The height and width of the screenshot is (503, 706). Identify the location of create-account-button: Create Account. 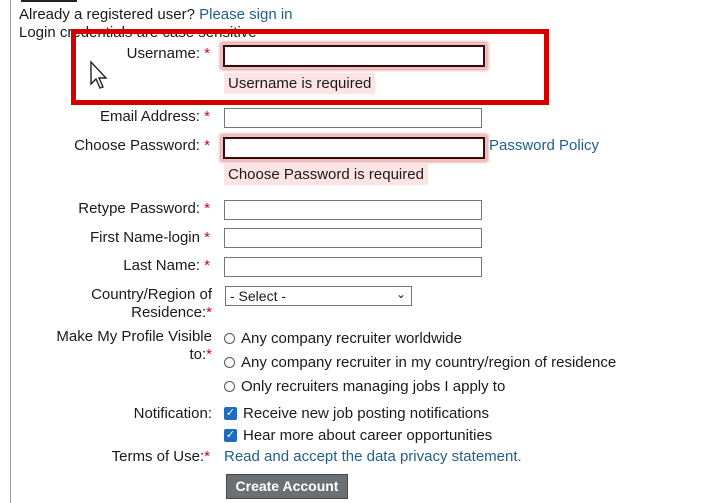
(287, 486).